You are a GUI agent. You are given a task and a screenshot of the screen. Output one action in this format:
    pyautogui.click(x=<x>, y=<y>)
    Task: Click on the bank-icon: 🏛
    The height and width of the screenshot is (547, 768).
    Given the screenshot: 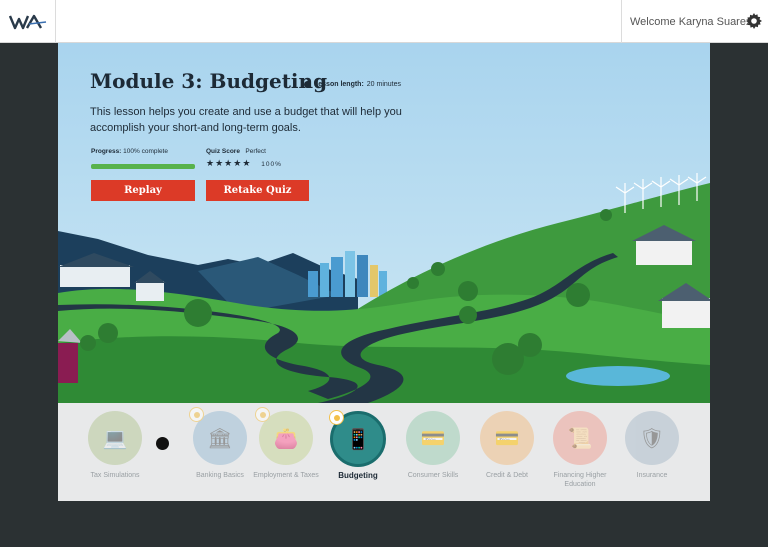 What is the action you would take?
    pyautogui.click(x=220, y=438)
    